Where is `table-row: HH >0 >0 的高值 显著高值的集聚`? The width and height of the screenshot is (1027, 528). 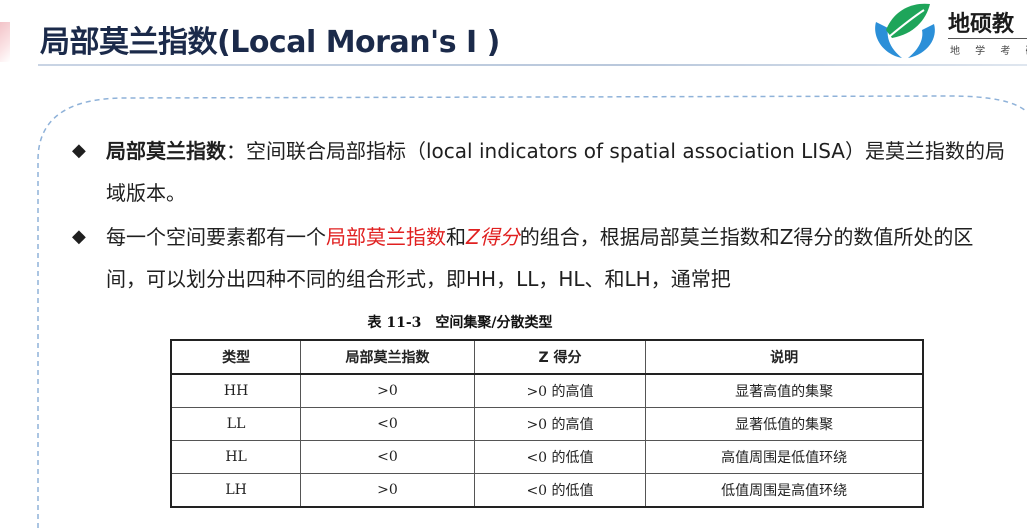 table-row: HH >0 >0 的高值 显著高值的集聚 is located at coordinates (547, 390).